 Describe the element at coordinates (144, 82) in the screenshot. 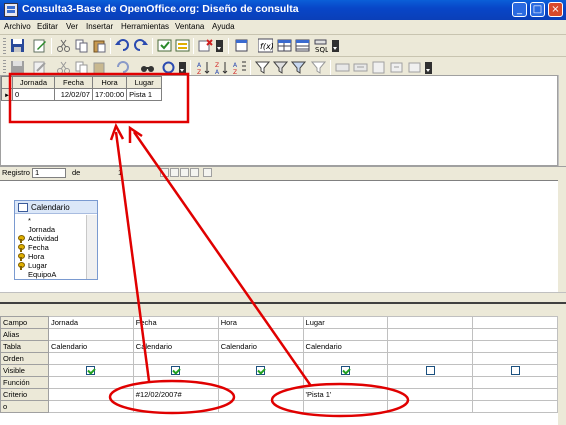

I see `column-header-lugar: Lugar` at that location.